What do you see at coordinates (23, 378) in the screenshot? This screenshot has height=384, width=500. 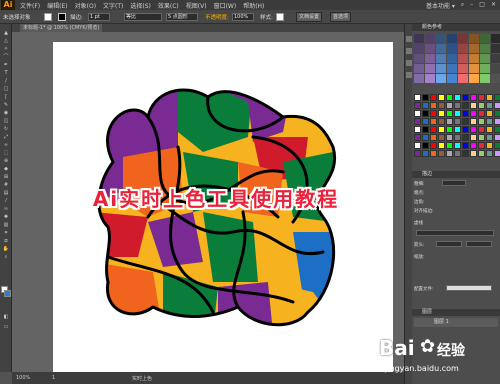 I see `zoom-level: 100%` at bounding box center [23, 378].